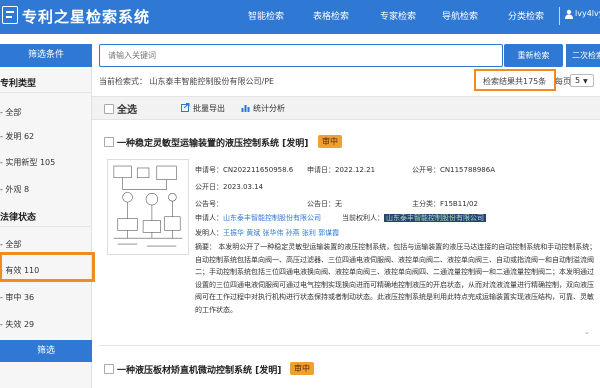 Image resolution: width=600 pixels, height=388 pixels. I want to click on legal-status-title: 法律状态, so click(18, 218).